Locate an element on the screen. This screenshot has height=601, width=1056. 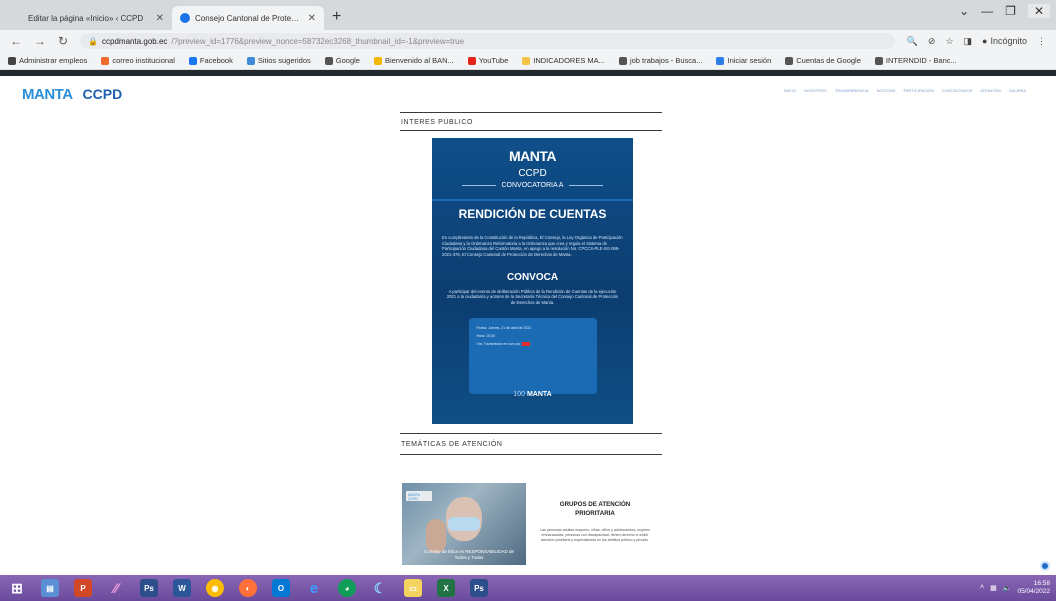
nav-item: INICIO is located at coordinates (790, 90).